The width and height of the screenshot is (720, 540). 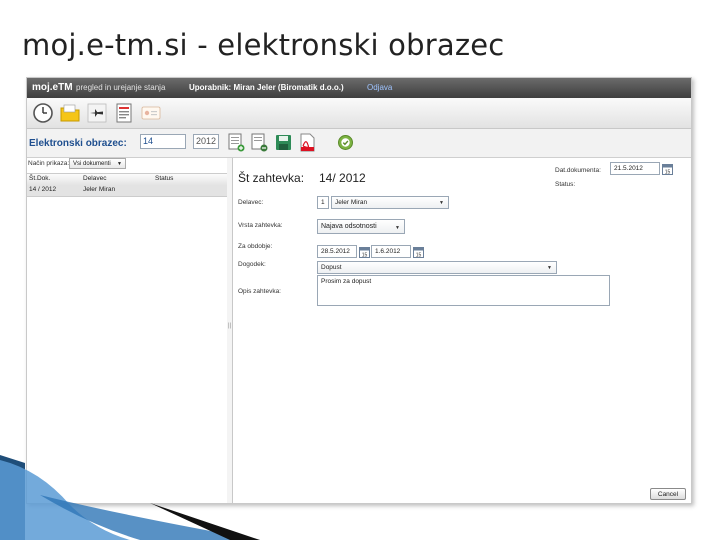 What do you see at coordinates (92, 164) in the screenshot?
I see `filter-value: Vsi dokumenti` at bounding box center [92, 164].